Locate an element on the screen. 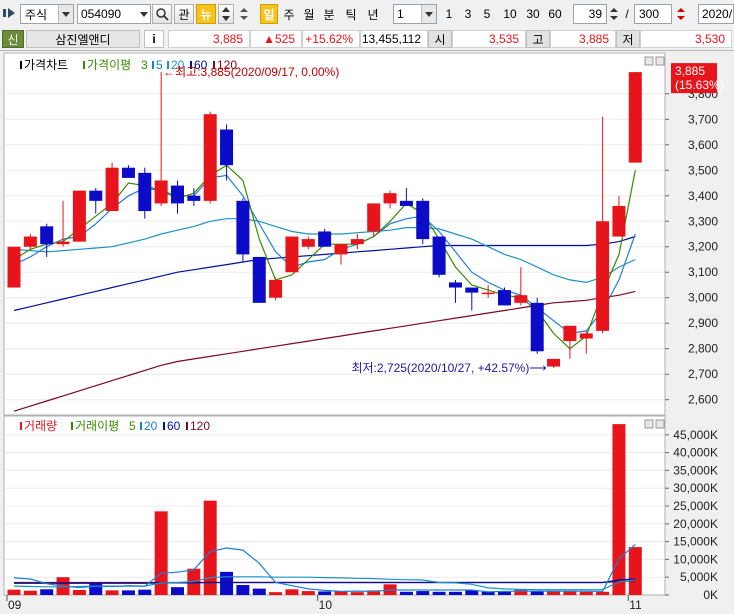  quick-count-3: 3 is located at coordinates (468, 14).